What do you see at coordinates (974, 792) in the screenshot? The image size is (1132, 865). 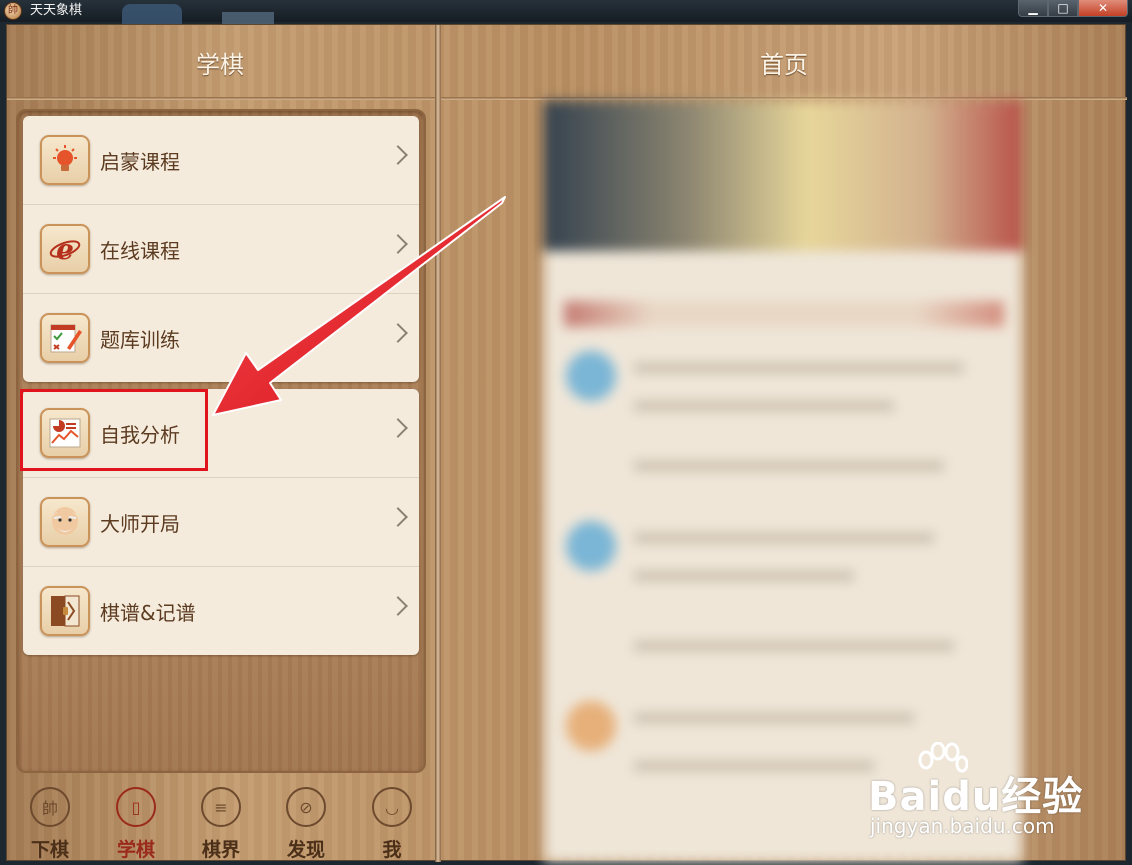 I see `baidu-watermark: Baidu经验 jingyan.baidu.com` at bounding box center [974, 792].